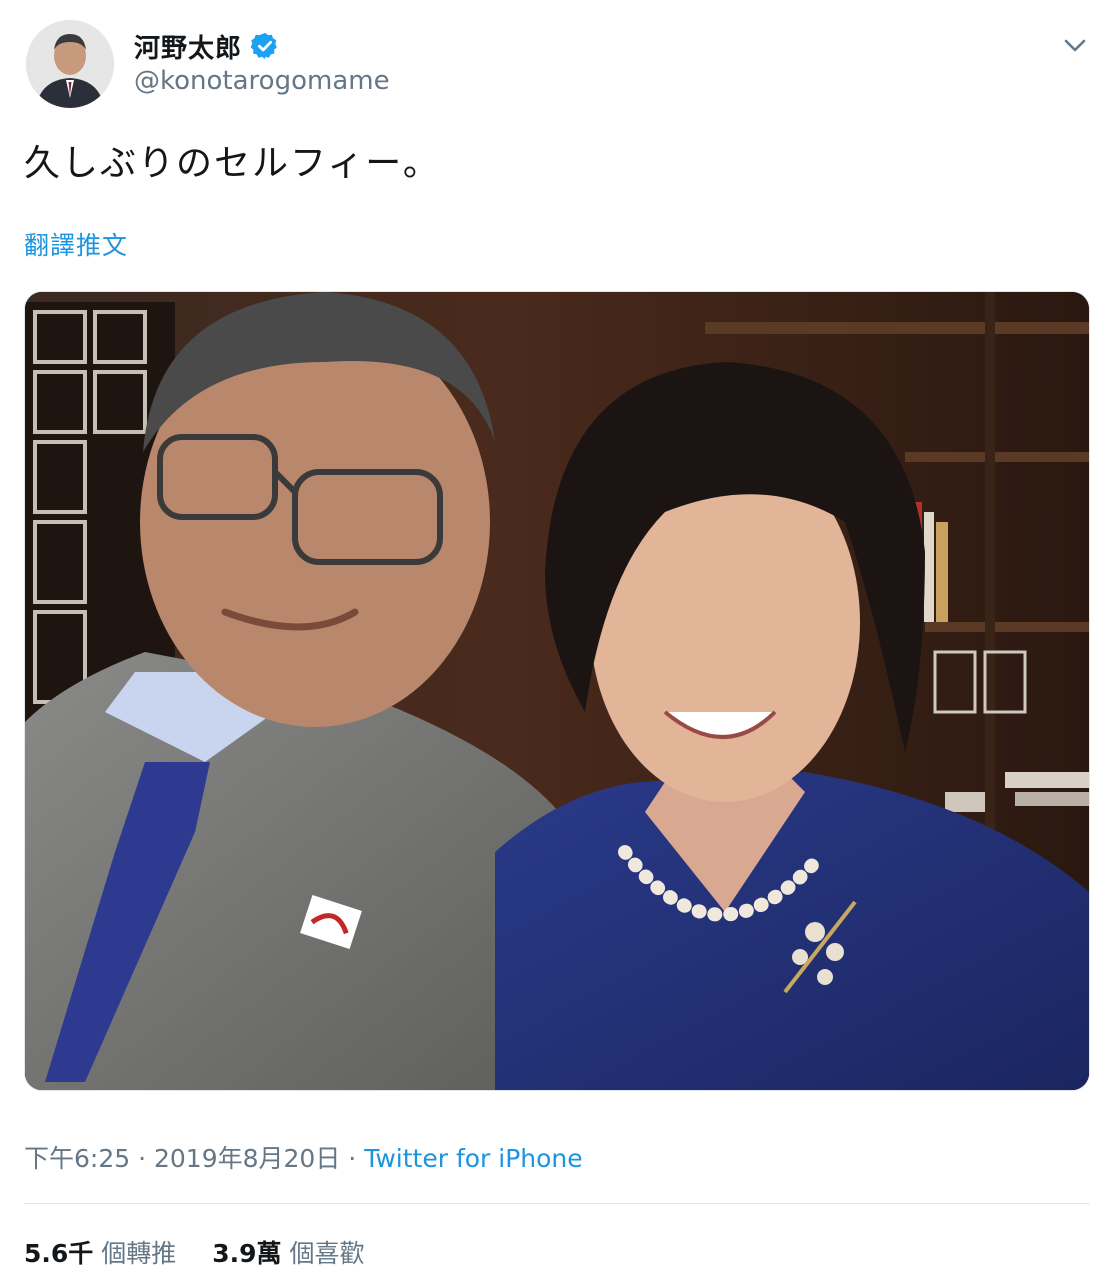  Describe the element at coordinates (247, 1253) in the screenshot. I see `likes-count: 3.9萬` at that location.